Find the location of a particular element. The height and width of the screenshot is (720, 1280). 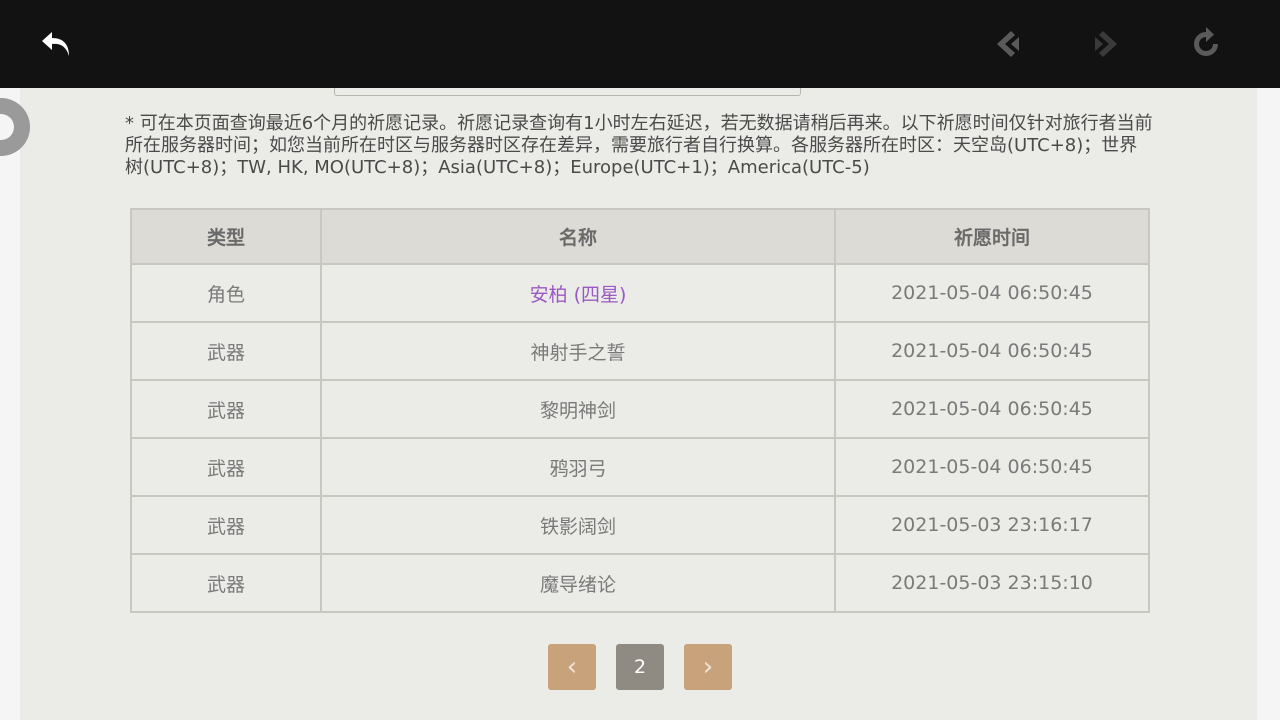

chevron-right-icon: › is located at coordinates (708, 667).